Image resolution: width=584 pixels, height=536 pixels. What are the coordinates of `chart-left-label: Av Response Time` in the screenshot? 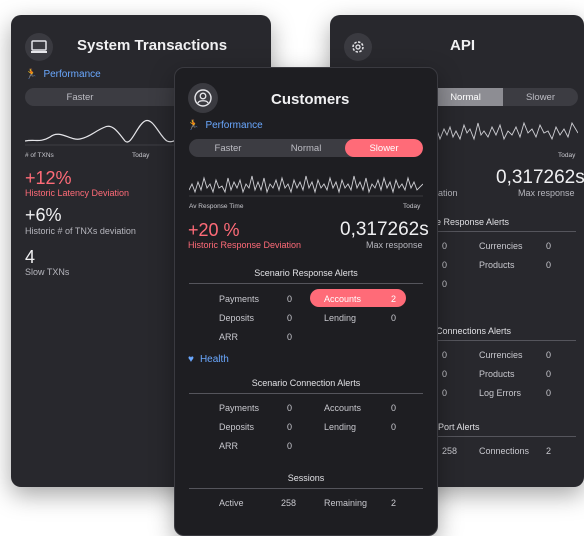 It's located at (216, 206).